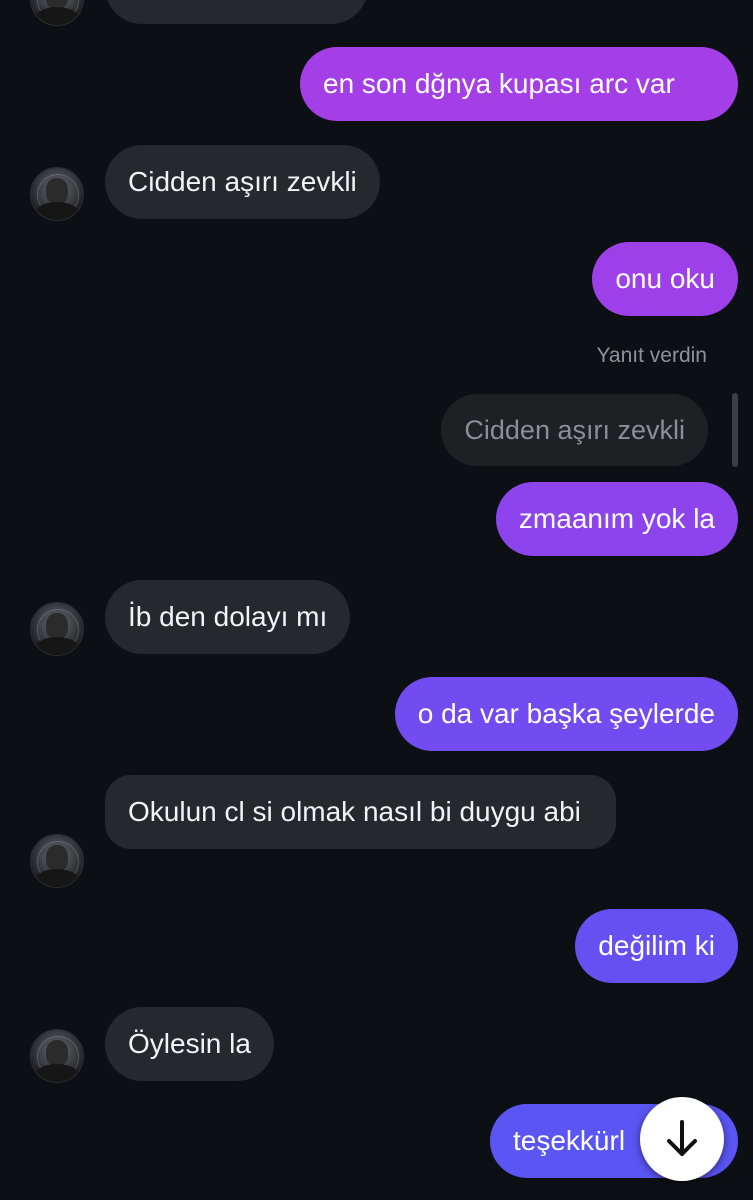 The image size is (753, 1200). I want to click on arrow-down-icon, so click(682, 1138).